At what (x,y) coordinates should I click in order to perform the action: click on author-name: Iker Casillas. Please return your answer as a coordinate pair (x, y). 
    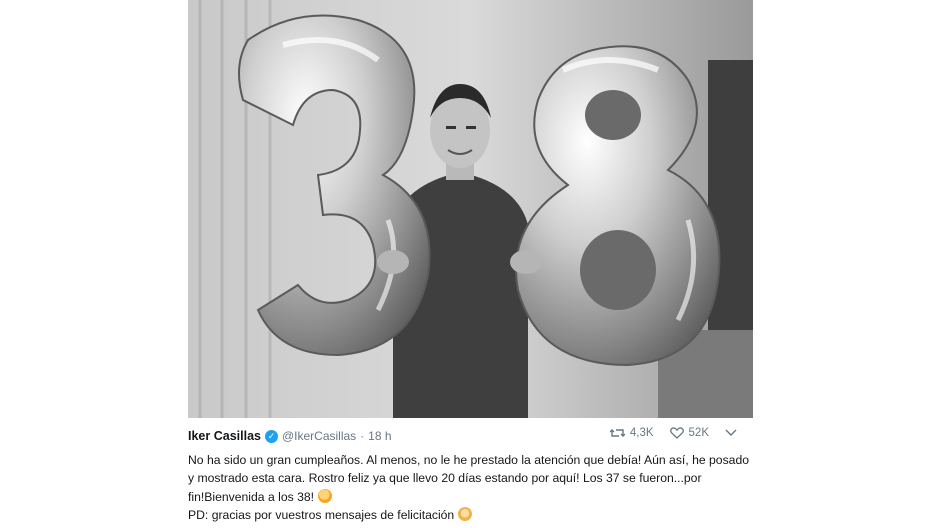
    Looking at the image, I should click on (224, 436).